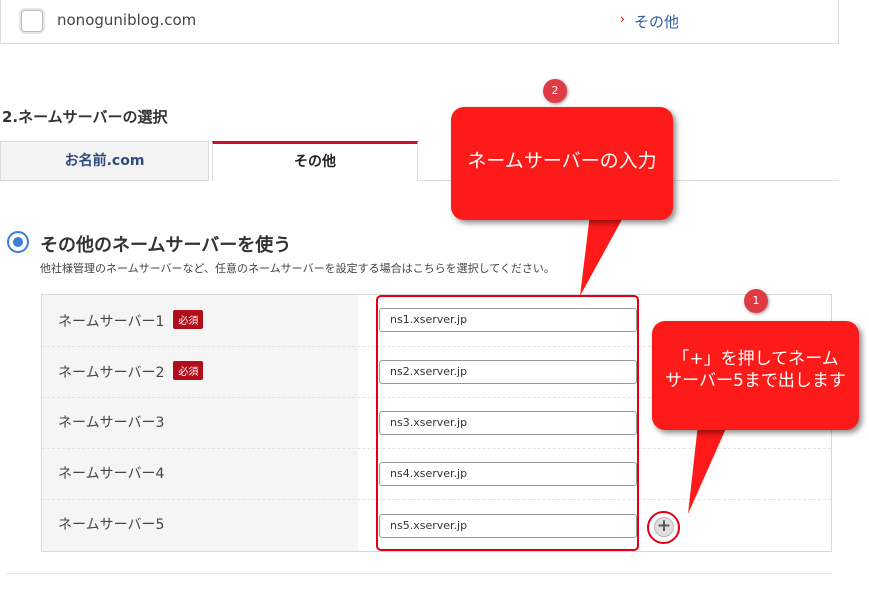  Describe the element at coordinates (602, 255) in the screenshot. I see `callout-2-tail` at that location.